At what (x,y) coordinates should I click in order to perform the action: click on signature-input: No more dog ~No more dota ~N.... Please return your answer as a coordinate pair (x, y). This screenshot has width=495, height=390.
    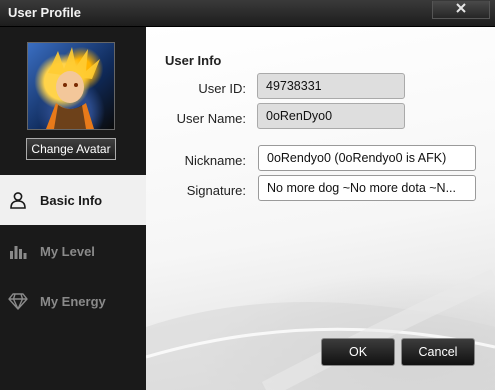
    Looking at the image, I should click on (367, 188).